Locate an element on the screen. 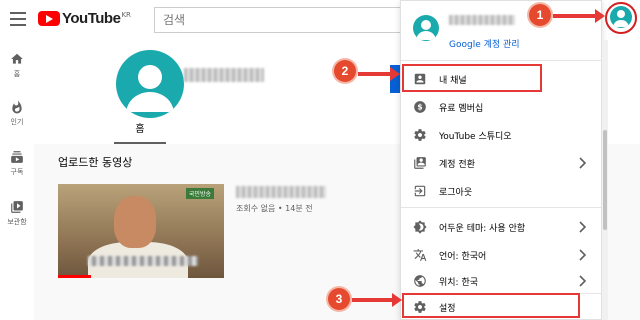 This screenshot has width=640, height=320. menu-item-label: 언어: 한국어 is located at coordinates (463, 256).